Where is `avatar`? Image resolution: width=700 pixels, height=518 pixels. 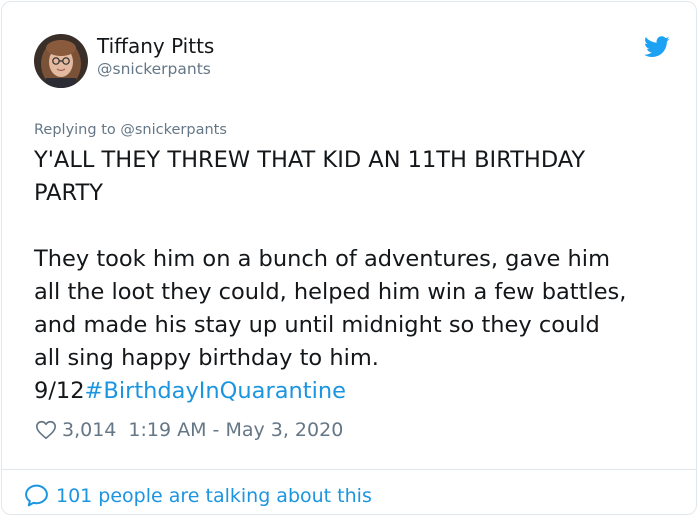 avatar is located at coordinates (61, 61).